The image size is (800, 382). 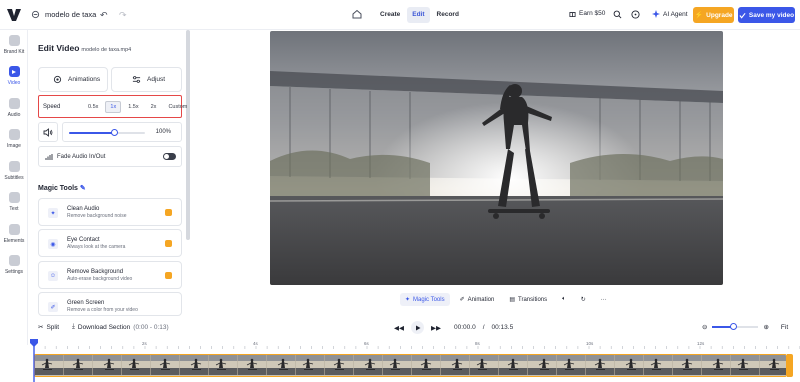 I want to click on play-icon, so click(x=417, y=327).